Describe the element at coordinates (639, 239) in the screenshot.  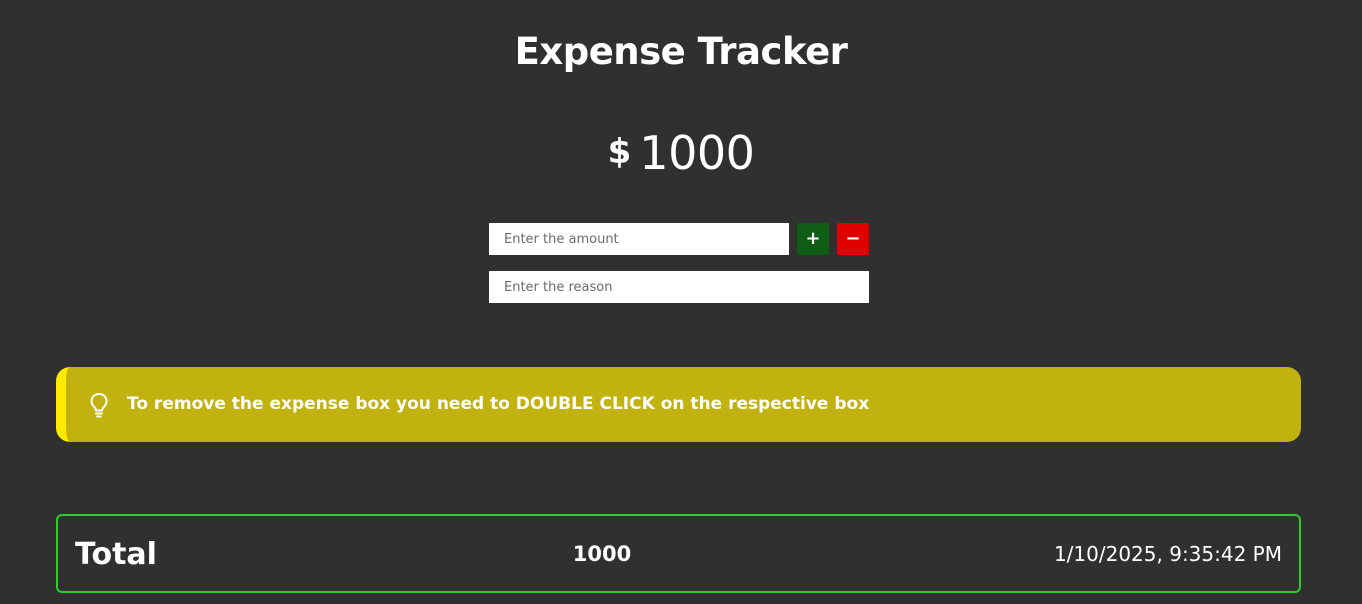
I see `amount-input` at that location.